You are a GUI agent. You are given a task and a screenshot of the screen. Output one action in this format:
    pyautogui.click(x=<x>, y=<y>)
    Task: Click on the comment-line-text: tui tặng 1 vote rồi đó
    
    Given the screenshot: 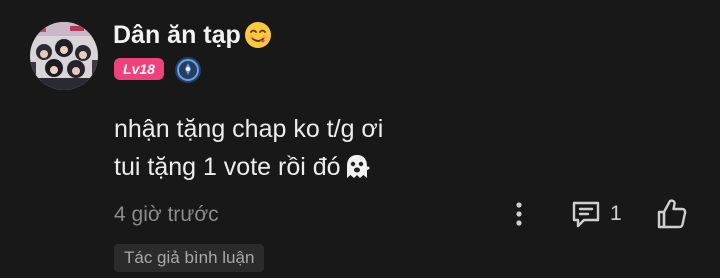 What is the action you would take?
    pyautogui.click(x=227, y=167)
    